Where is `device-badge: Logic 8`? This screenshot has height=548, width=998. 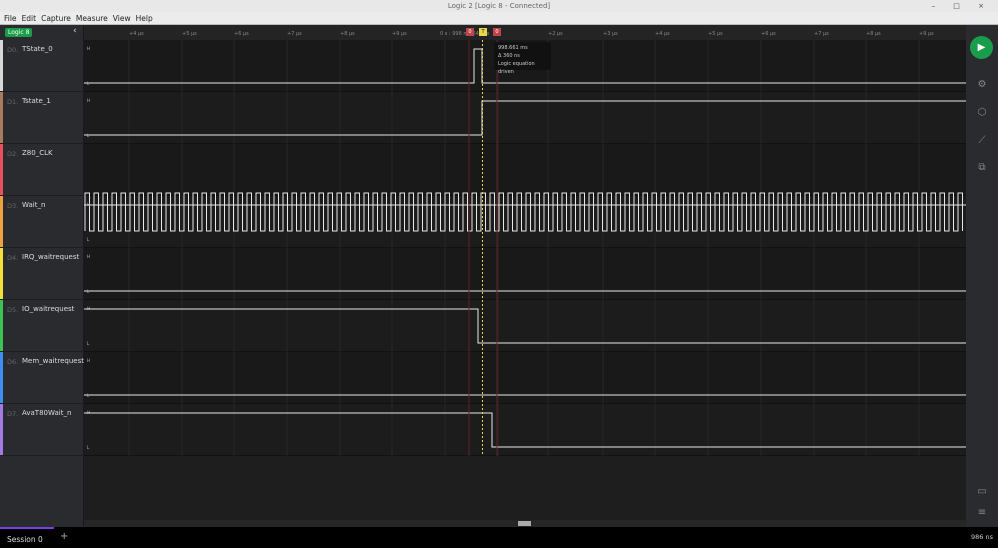
device-badge: Logic 8 is located at coordinates (19, 32).